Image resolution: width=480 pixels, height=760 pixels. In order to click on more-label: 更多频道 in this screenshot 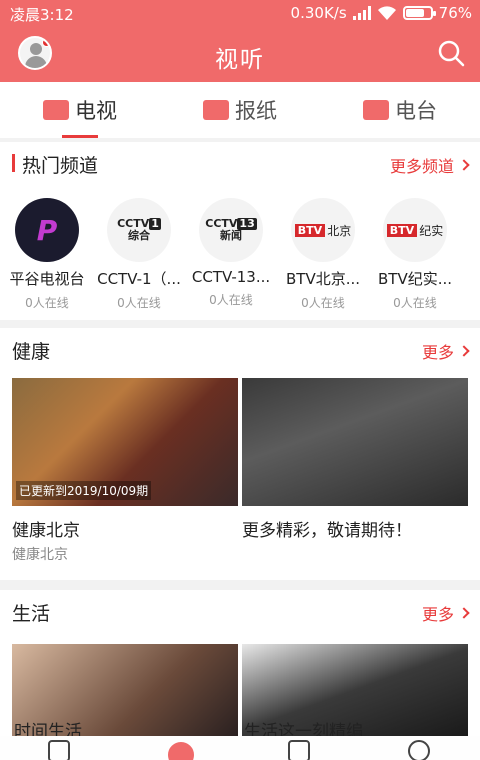, I will do `click(421, 166)`.